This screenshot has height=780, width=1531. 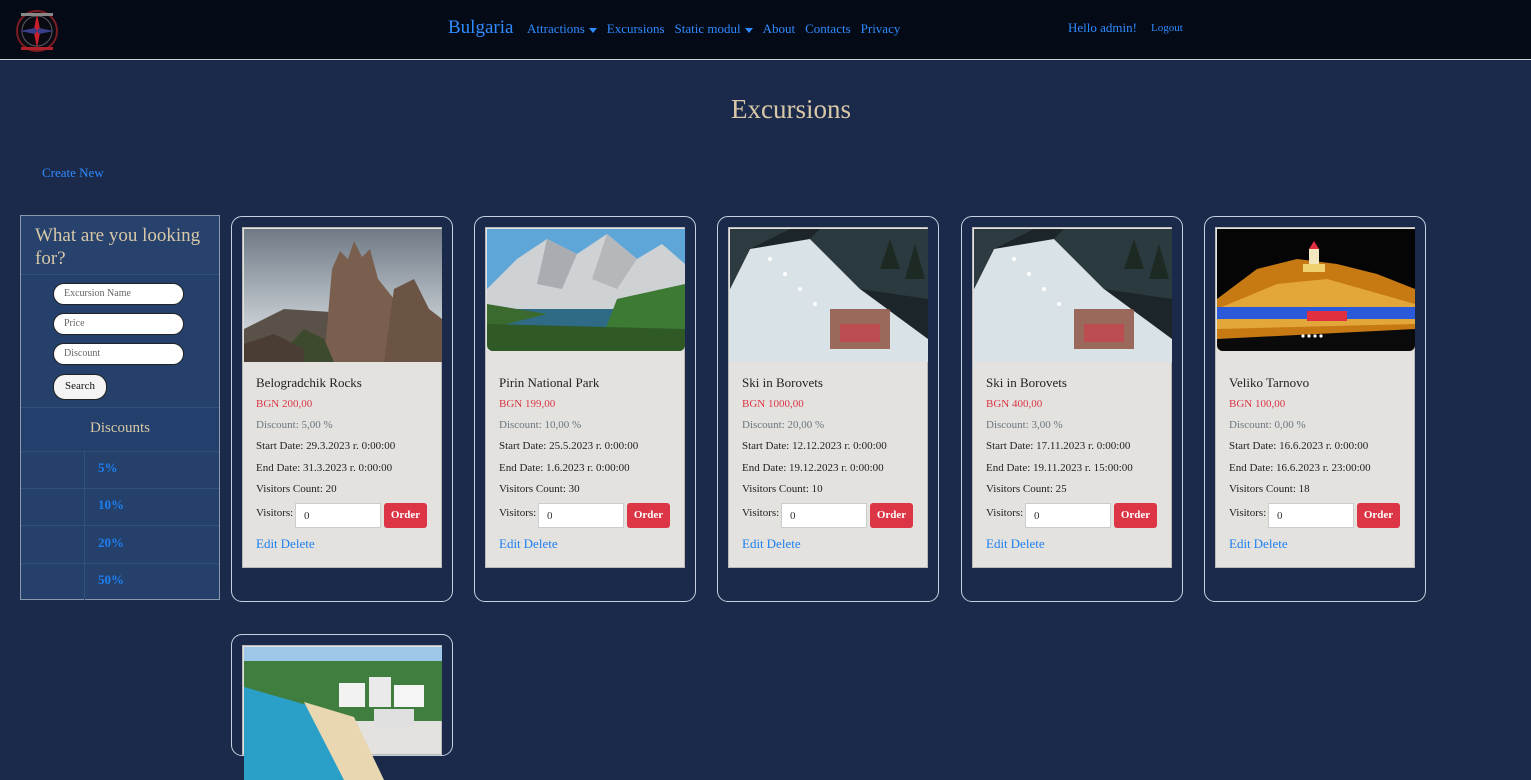 I want to click on excursion-name: Veliko Tarnovo, so click(x=1269, y=382).